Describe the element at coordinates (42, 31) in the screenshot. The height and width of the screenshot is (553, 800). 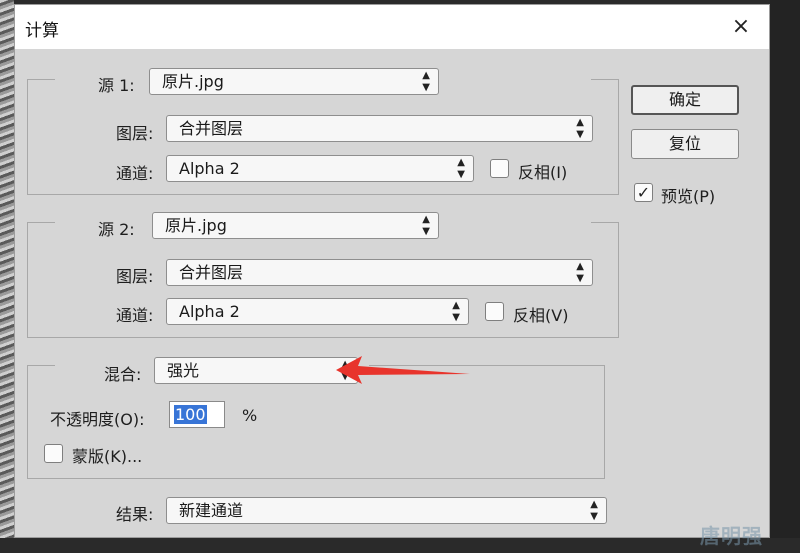
I see `dialog-title: 计算` at that location.